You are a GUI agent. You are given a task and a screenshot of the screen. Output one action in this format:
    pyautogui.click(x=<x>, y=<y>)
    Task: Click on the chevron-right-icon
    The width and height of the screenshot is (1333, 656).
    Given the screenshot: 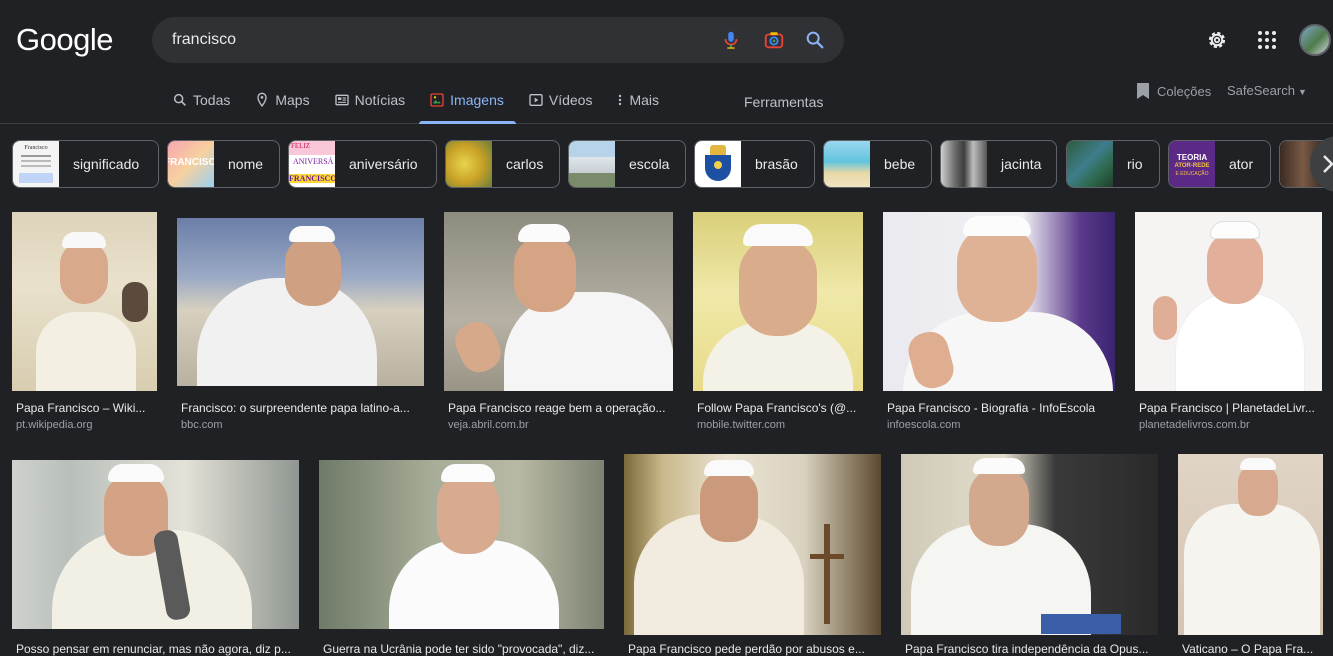 What is the action you would take?
    pyautogui.click(x=1328, y=164)
    